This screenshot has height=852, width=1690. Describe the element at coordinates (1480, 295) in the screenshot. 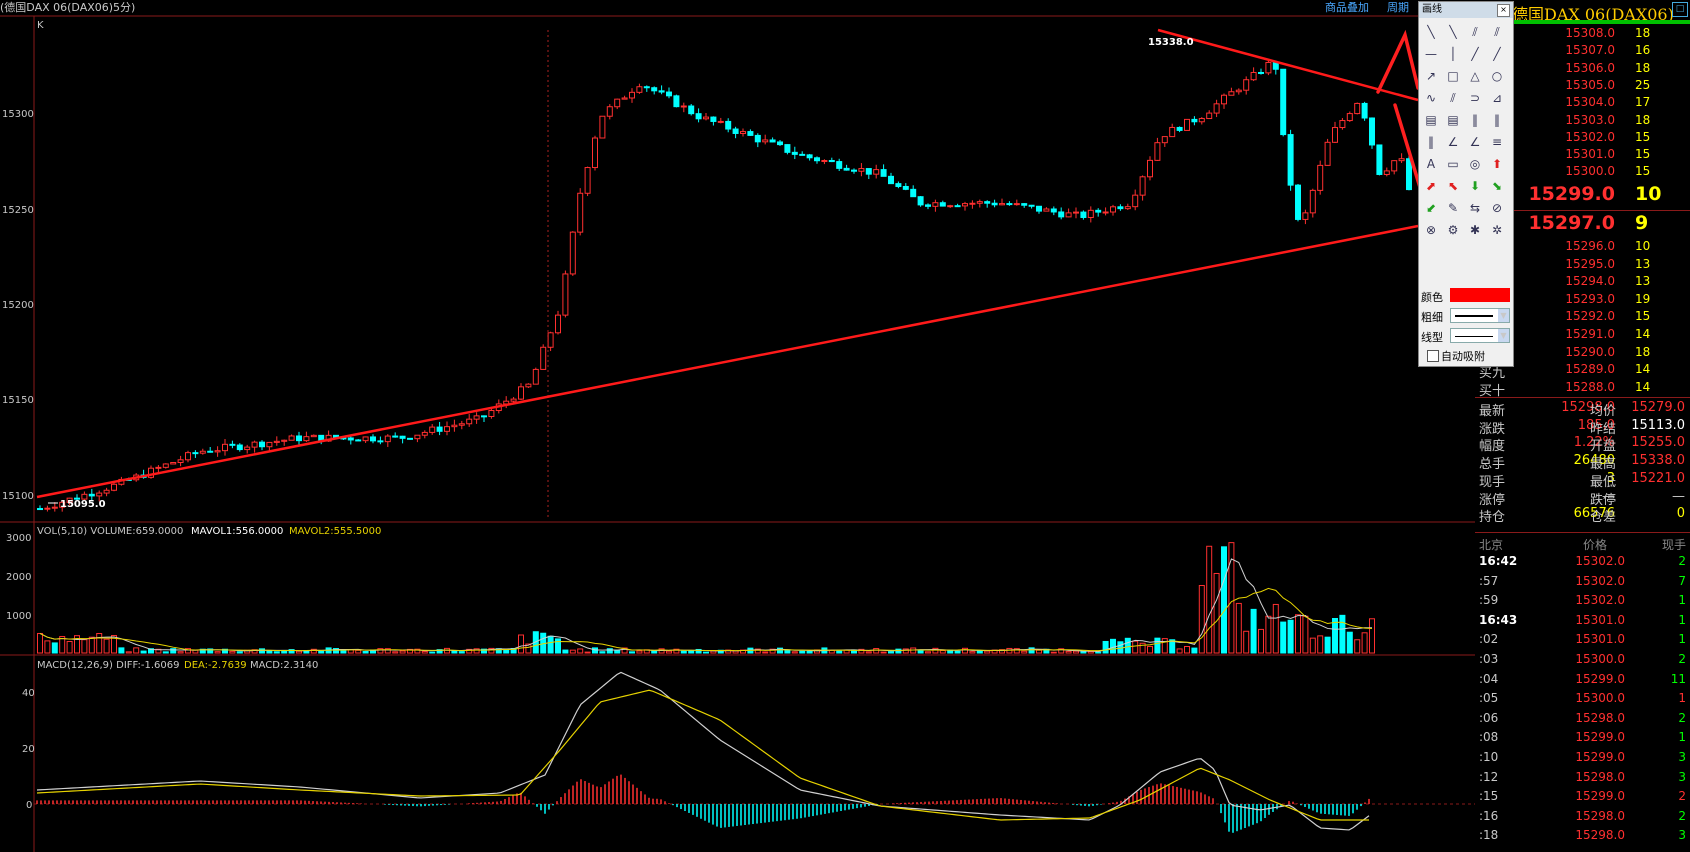

I see `color-picker` at that location.